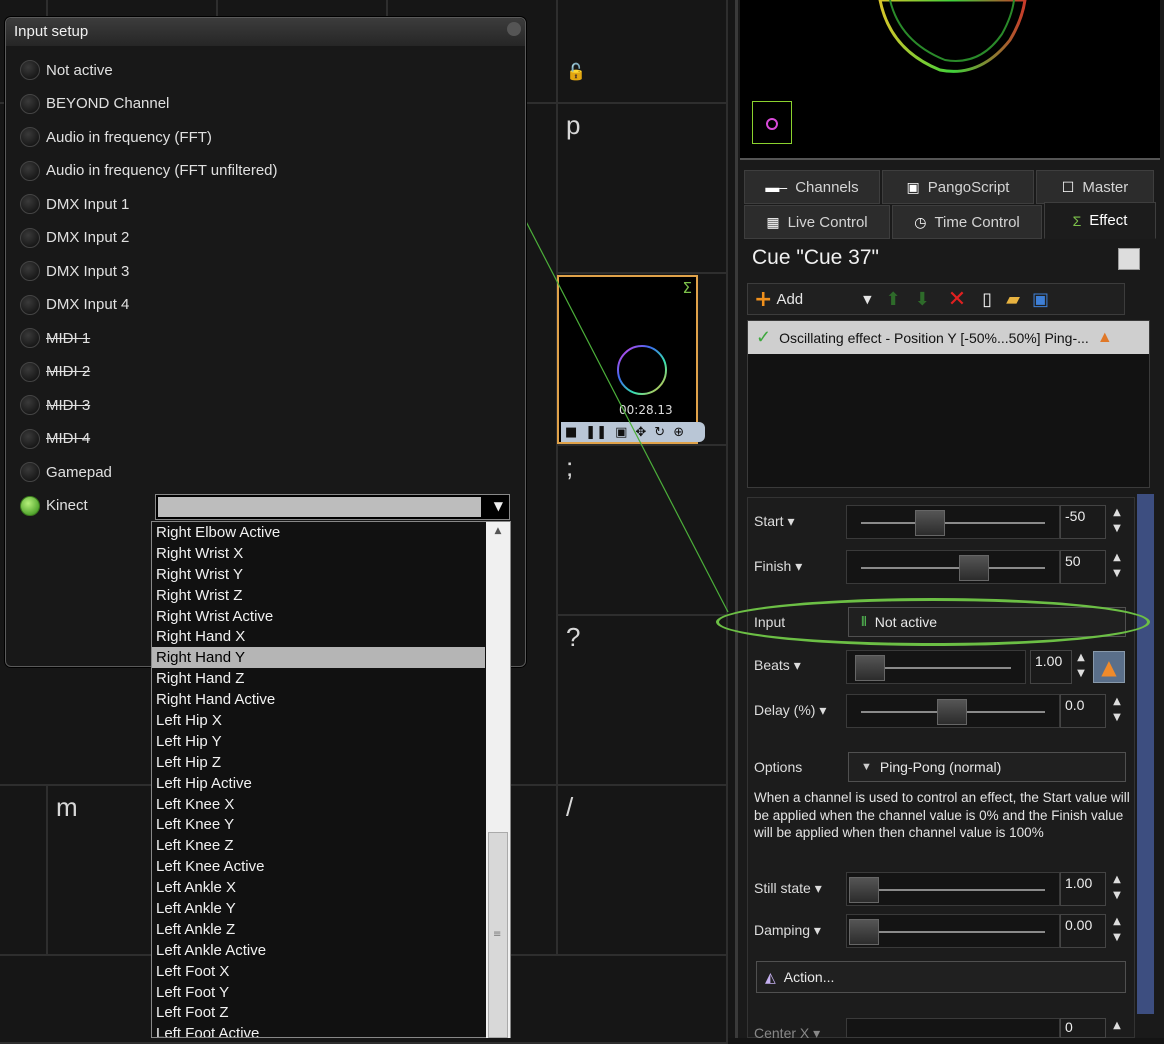  Describe the element at coordinates (55, 405) in the screenshot. I see `input-option-row: MIDI 3` at that location.